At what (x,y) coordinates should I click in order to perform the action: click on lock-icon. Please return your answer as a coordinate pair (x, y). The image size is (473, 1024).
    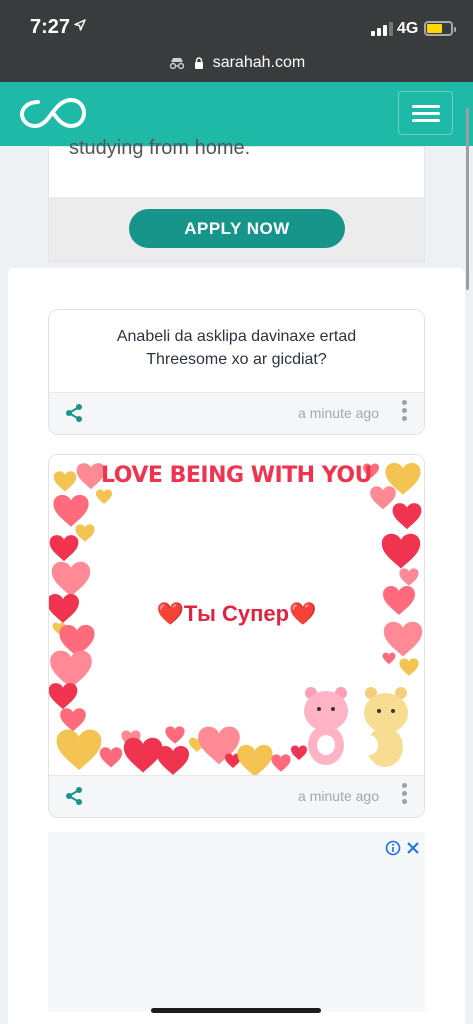
    Looking at the image, I should click on (199, 63).